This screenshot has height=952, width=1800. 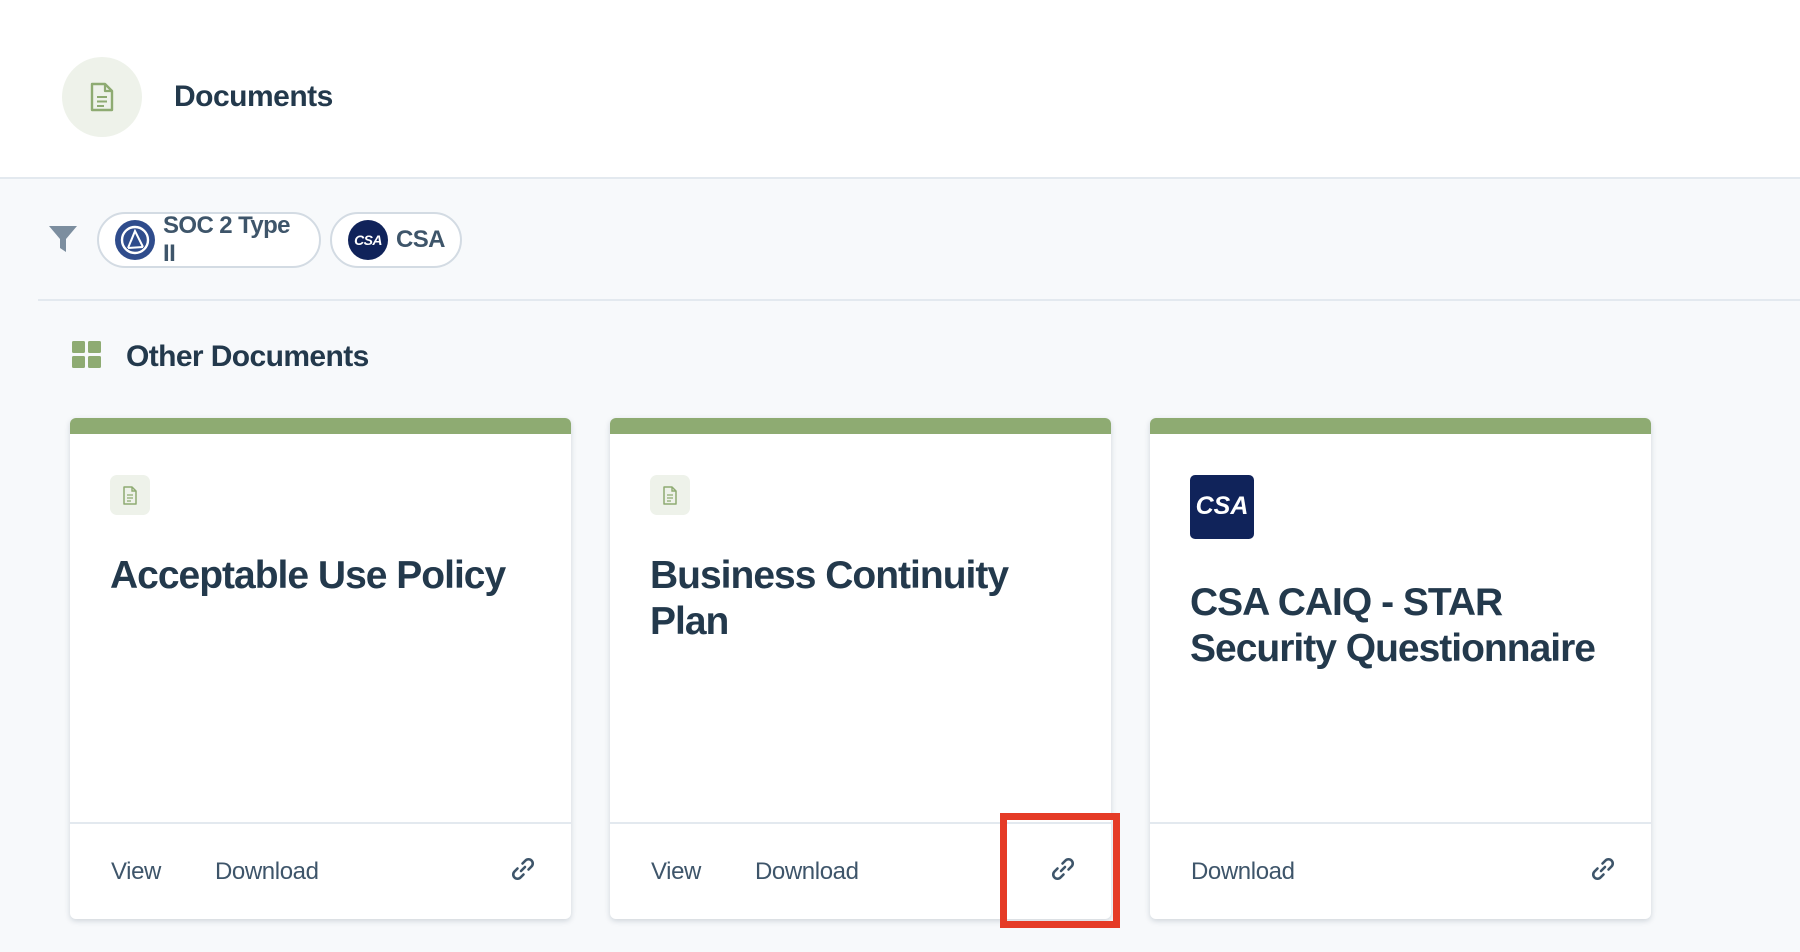 What do you see at coordinates (135, 240) in the screenshot?
I see `soc2-logo-icon` at bounding box center [135, 240].